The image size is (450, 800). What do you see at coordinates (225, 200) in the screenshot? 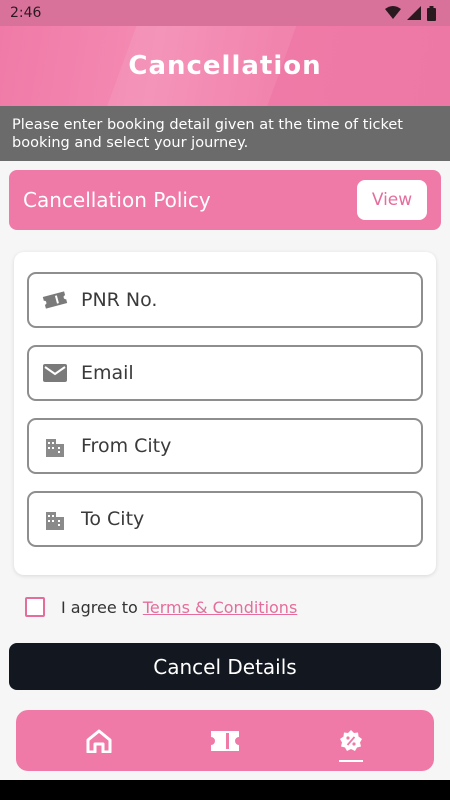
I see `cancellation-policy-card: Cancellation Policy View` at bounding box center [225, 200].